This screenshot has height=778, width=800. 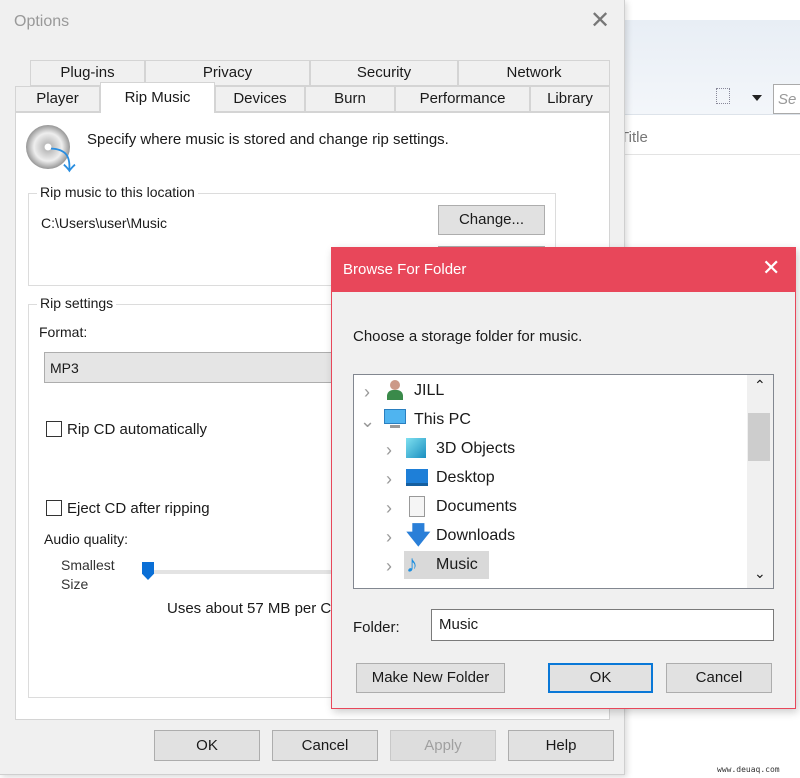 What do you see at coordinates (251, 572) in the screenshot?
I see `audio-quality-track` at bounding box center [251, 572].